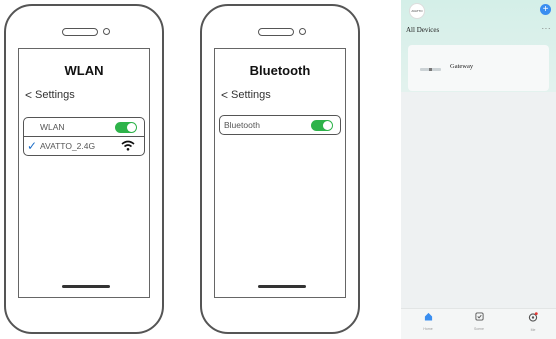  What do you see at coordinates (242, 125) in the screenshot?
I see `bluetooth-label: Bluetooth` at bounding box center [242, 125].